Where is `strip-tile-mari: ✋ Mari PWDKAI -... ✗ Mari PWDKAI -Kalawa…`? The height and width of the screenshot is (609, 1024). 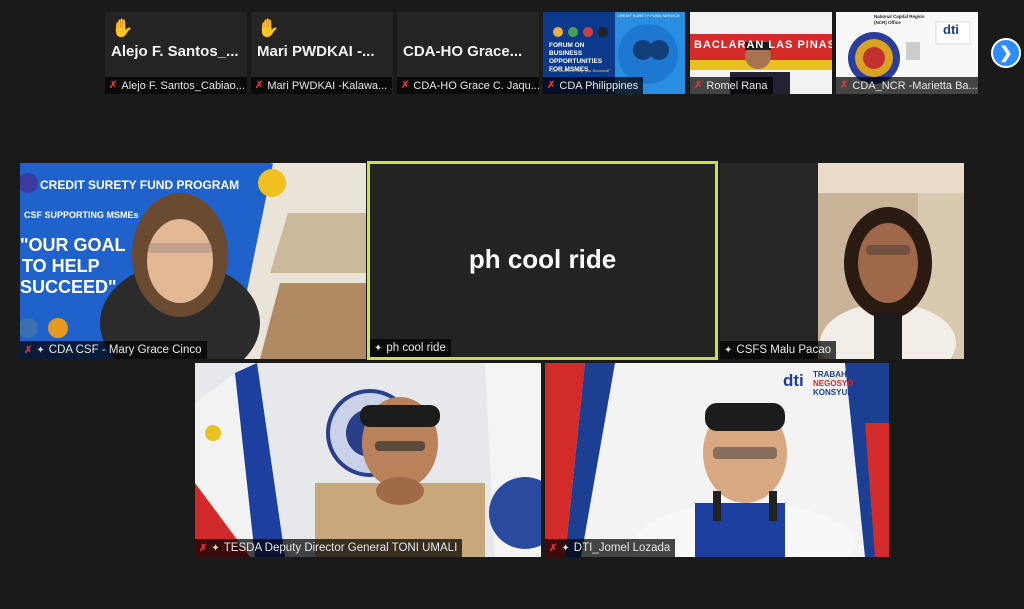 strip-tile-mari: ✋ Mari PWDKAI -... ✗ Mari PWDKAI -Kalawa… is located at coordinates (322, 53).